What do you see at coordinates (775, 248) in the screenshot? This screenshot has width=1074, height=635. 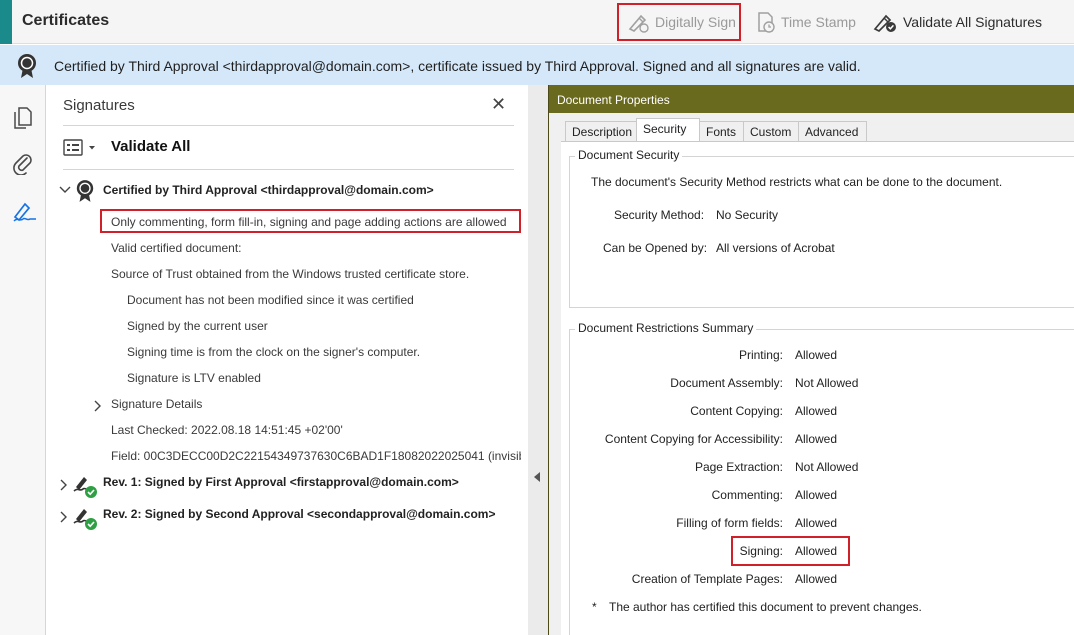 I see `opened-by-value: All versions of Acrobat` at bounding box center [775, 248].